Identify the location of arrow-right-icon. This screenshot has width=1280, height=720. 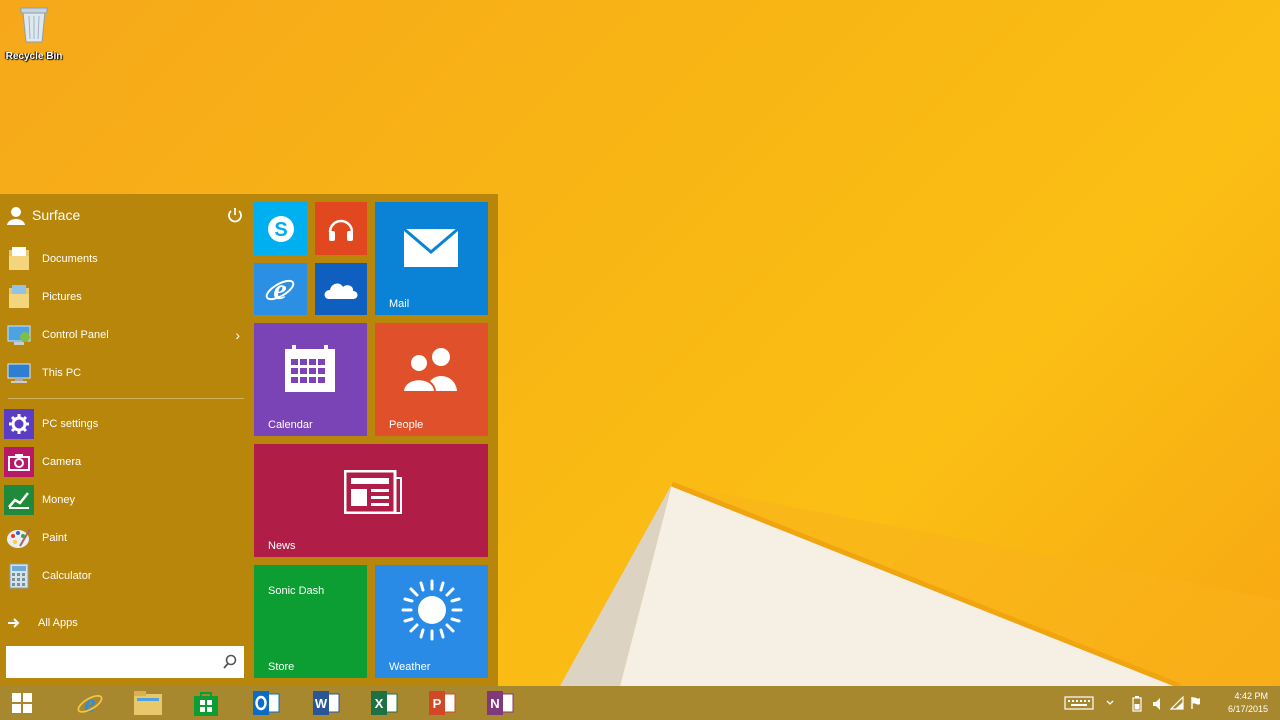
(14, 623).